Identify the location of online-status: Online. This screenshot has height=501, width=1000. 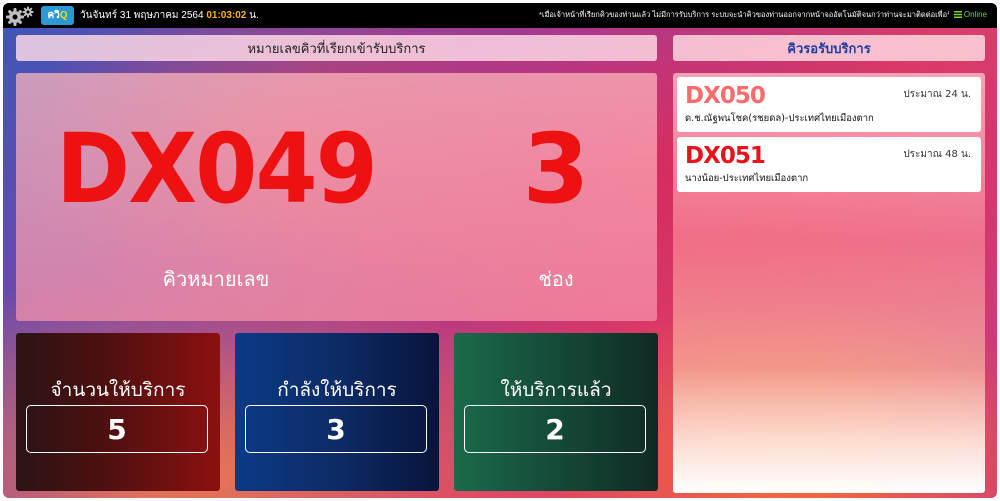
(970, 14).